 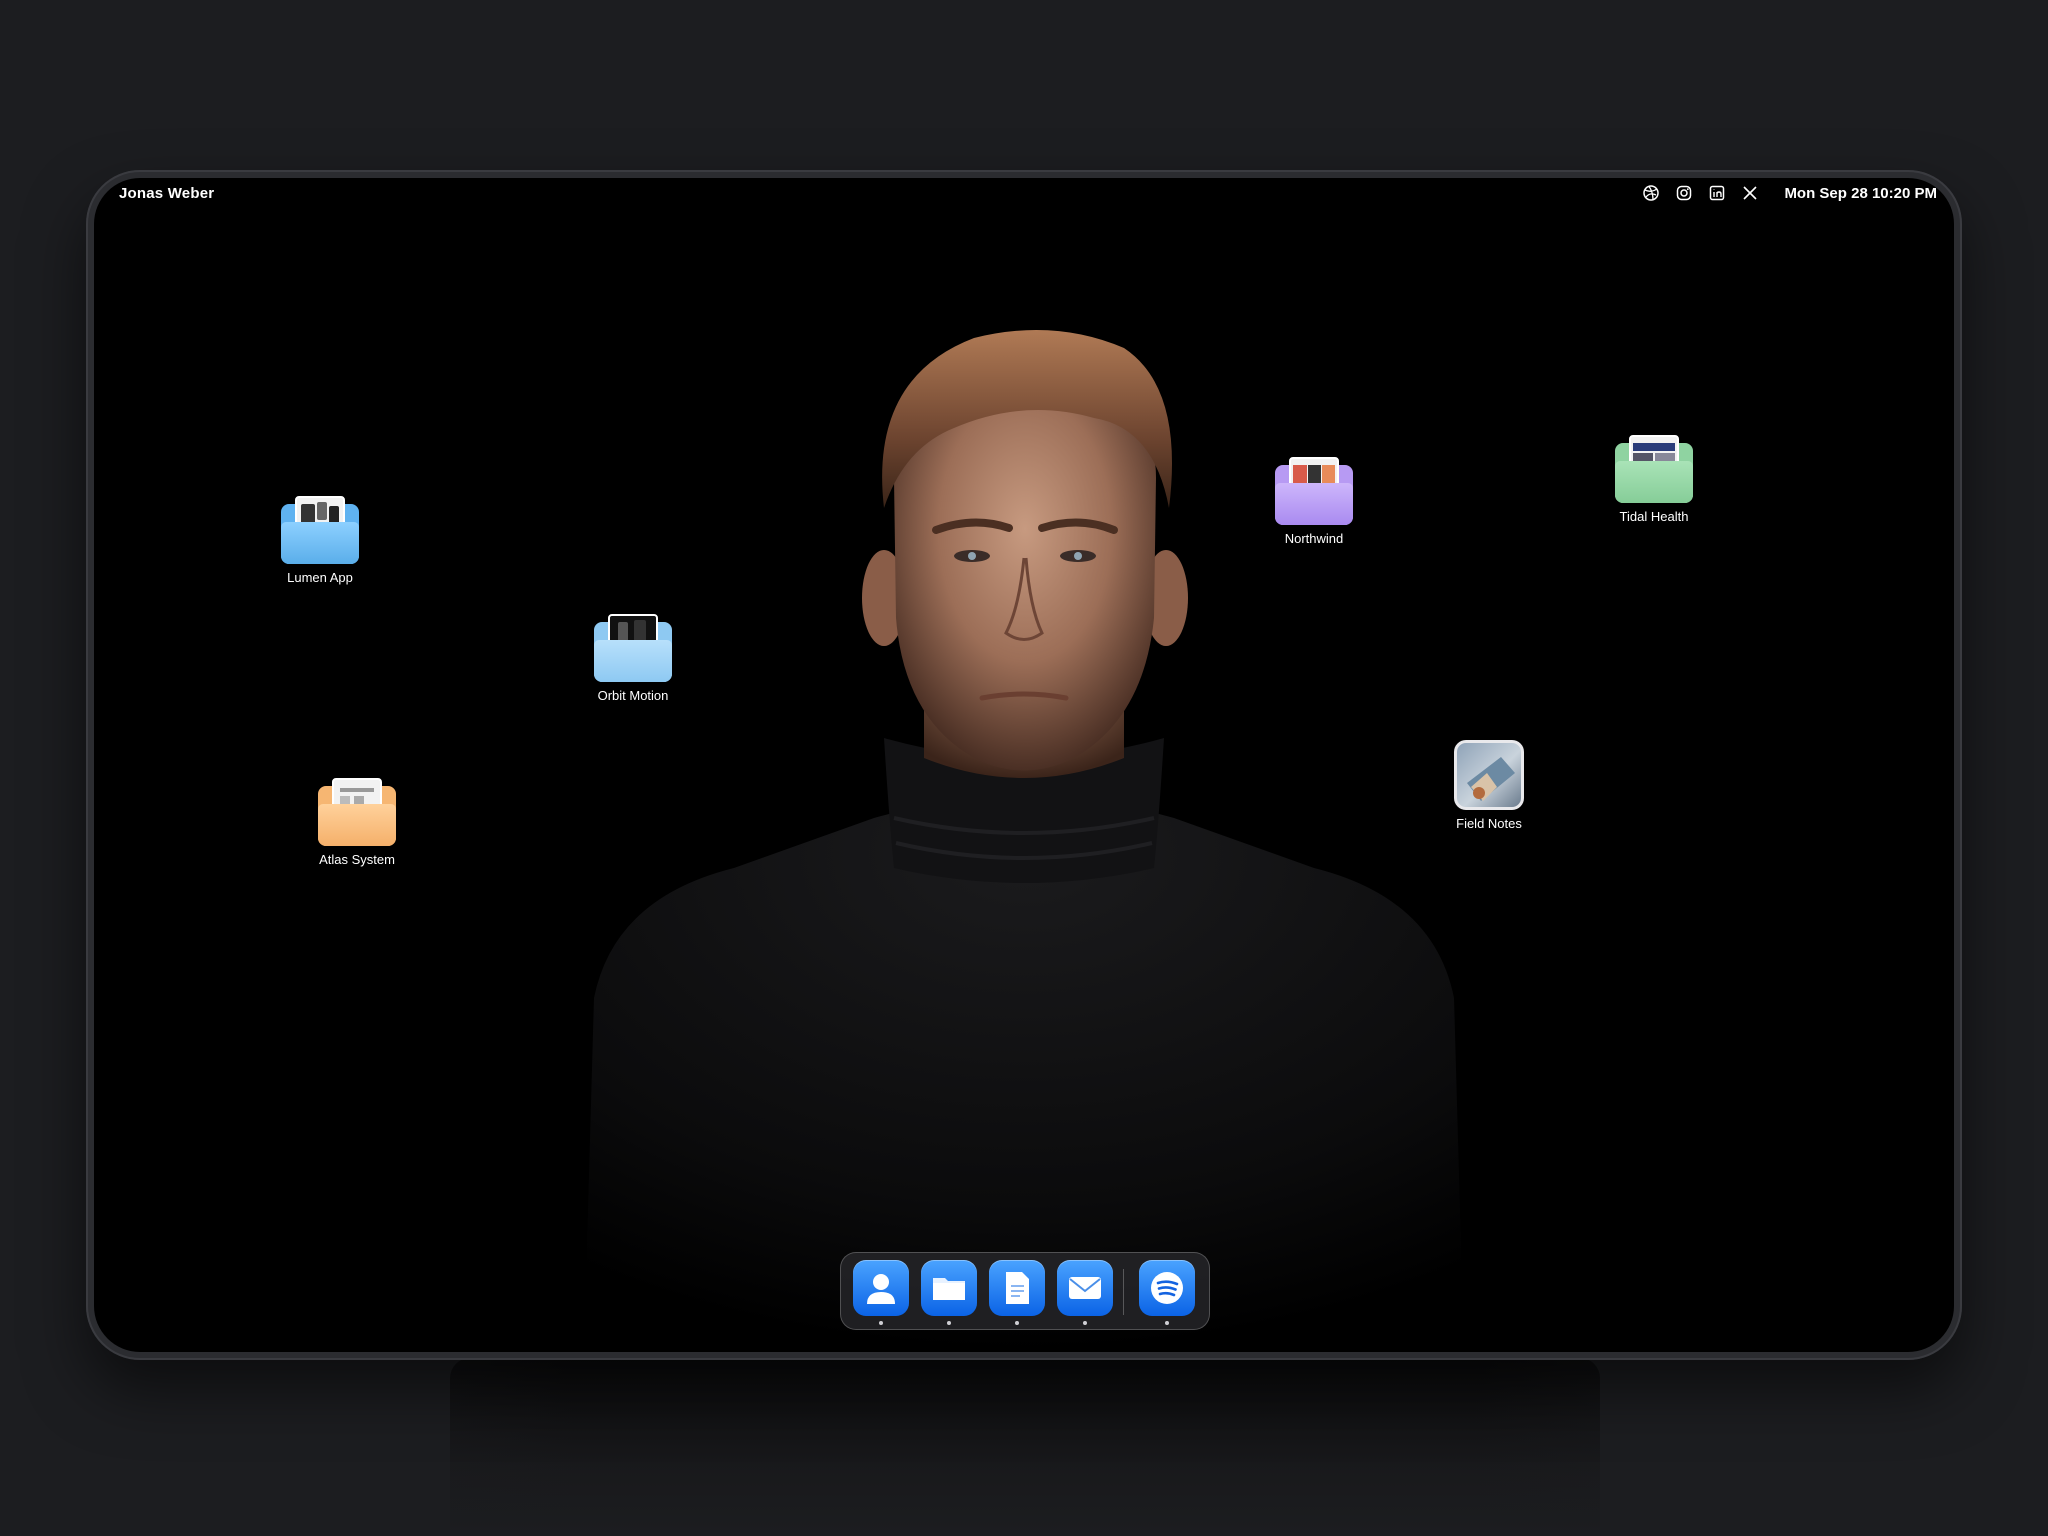 What do you see at coordinates (633, 695) in the screenshot?
I see `desktop-icon-label: Orbit Motion` at bounding box center [633, 695].